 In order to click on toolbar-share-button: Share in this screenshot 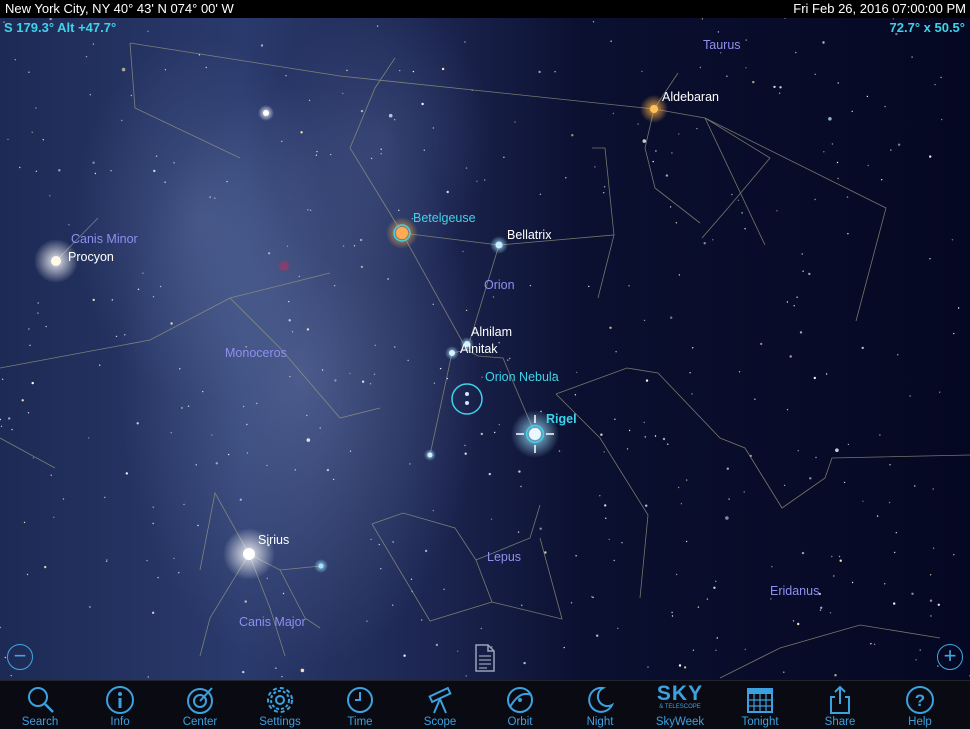, I will do `click(840, 705)`.